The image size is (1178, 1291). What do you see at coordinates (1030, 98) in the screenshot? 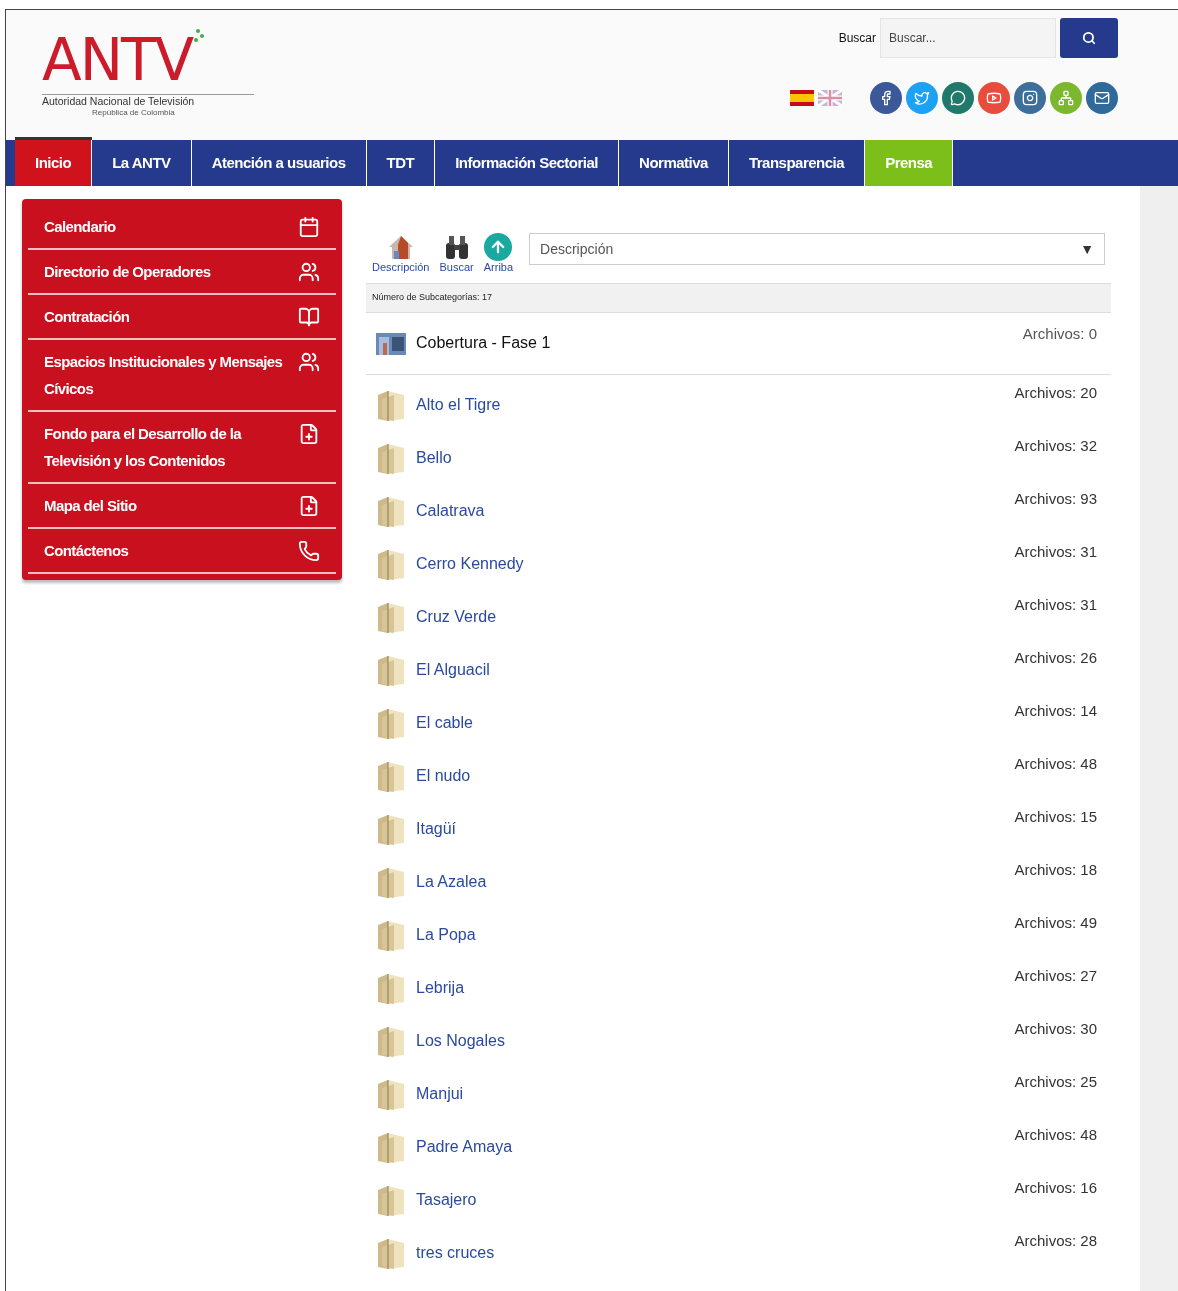
I see `instagram-icon` at bounding box center [1030, 98].